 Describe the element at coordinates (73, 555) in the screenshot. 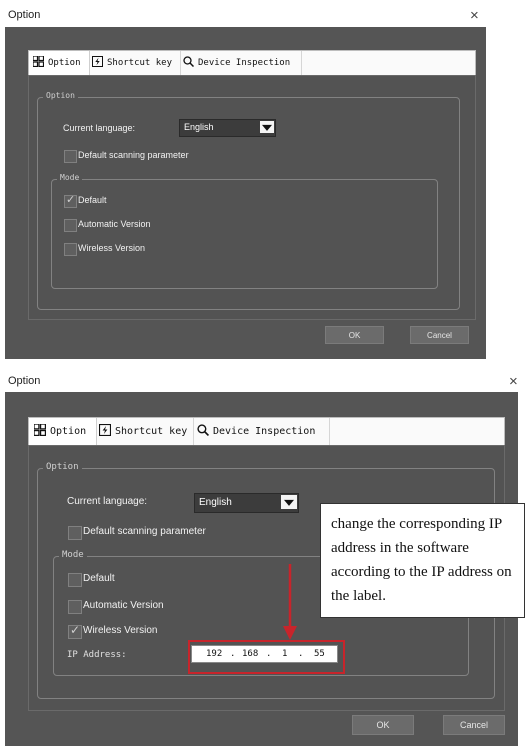

I see `bottom-mode-group-label: Mode` at that location.